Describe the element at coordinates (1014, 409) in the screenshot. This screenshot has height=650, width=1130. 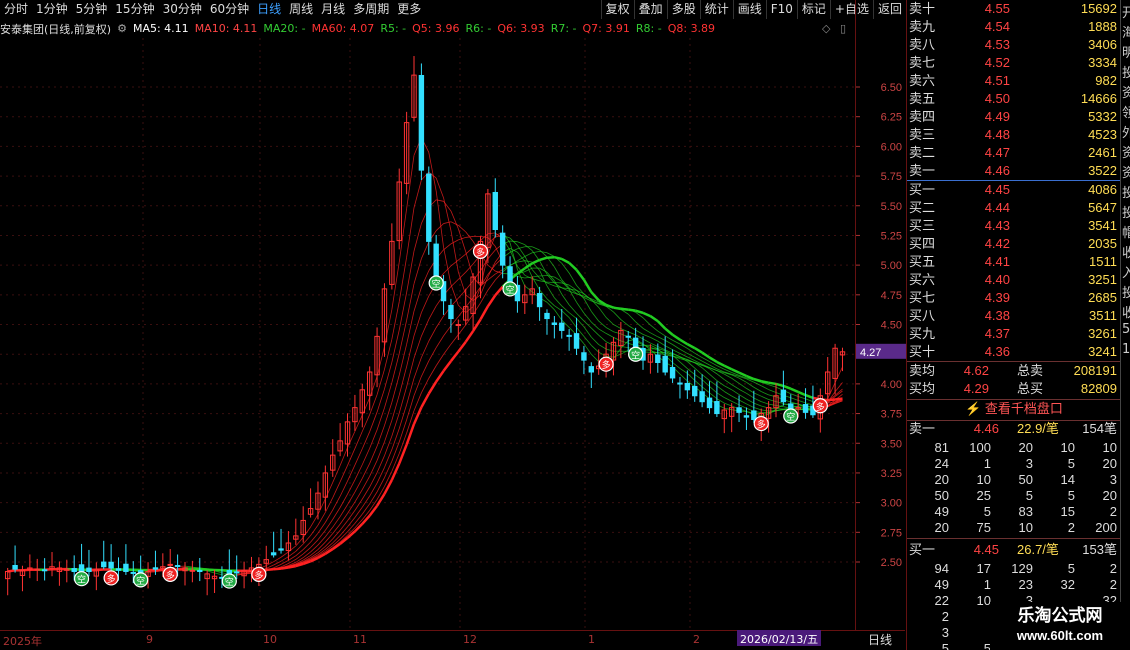
I see `view-thousand-level-button: ⚡ 查看千档盘口` at that location.